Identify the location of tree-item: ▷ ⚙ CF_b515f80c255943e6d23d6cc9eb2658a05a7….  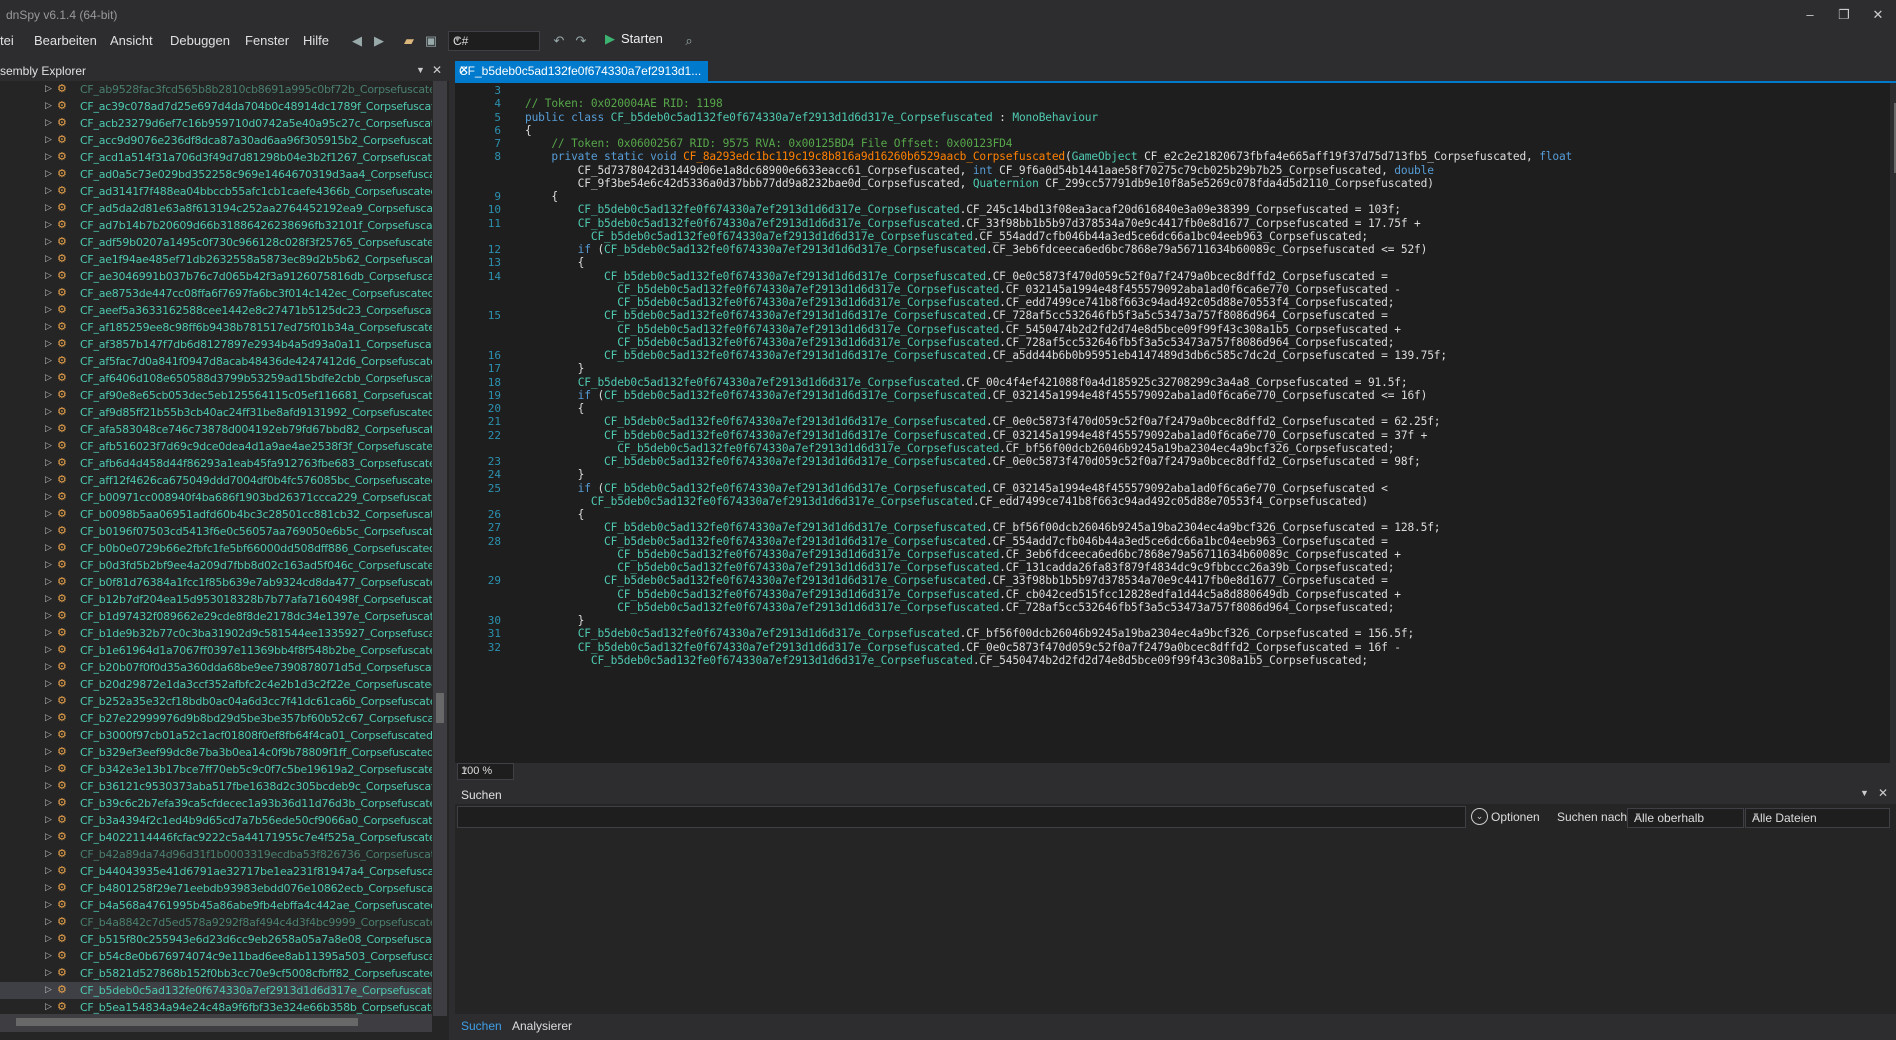
(216, 939).